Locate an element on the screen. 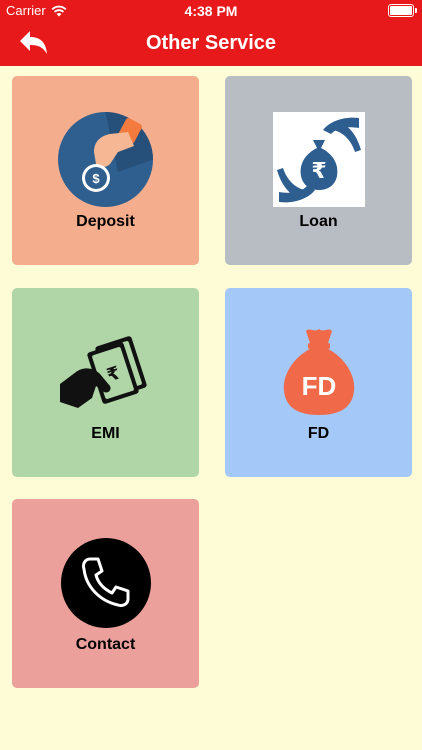 The image size is (422, 750). navigation-bar: Other Service is located at coordinates (211, 43).